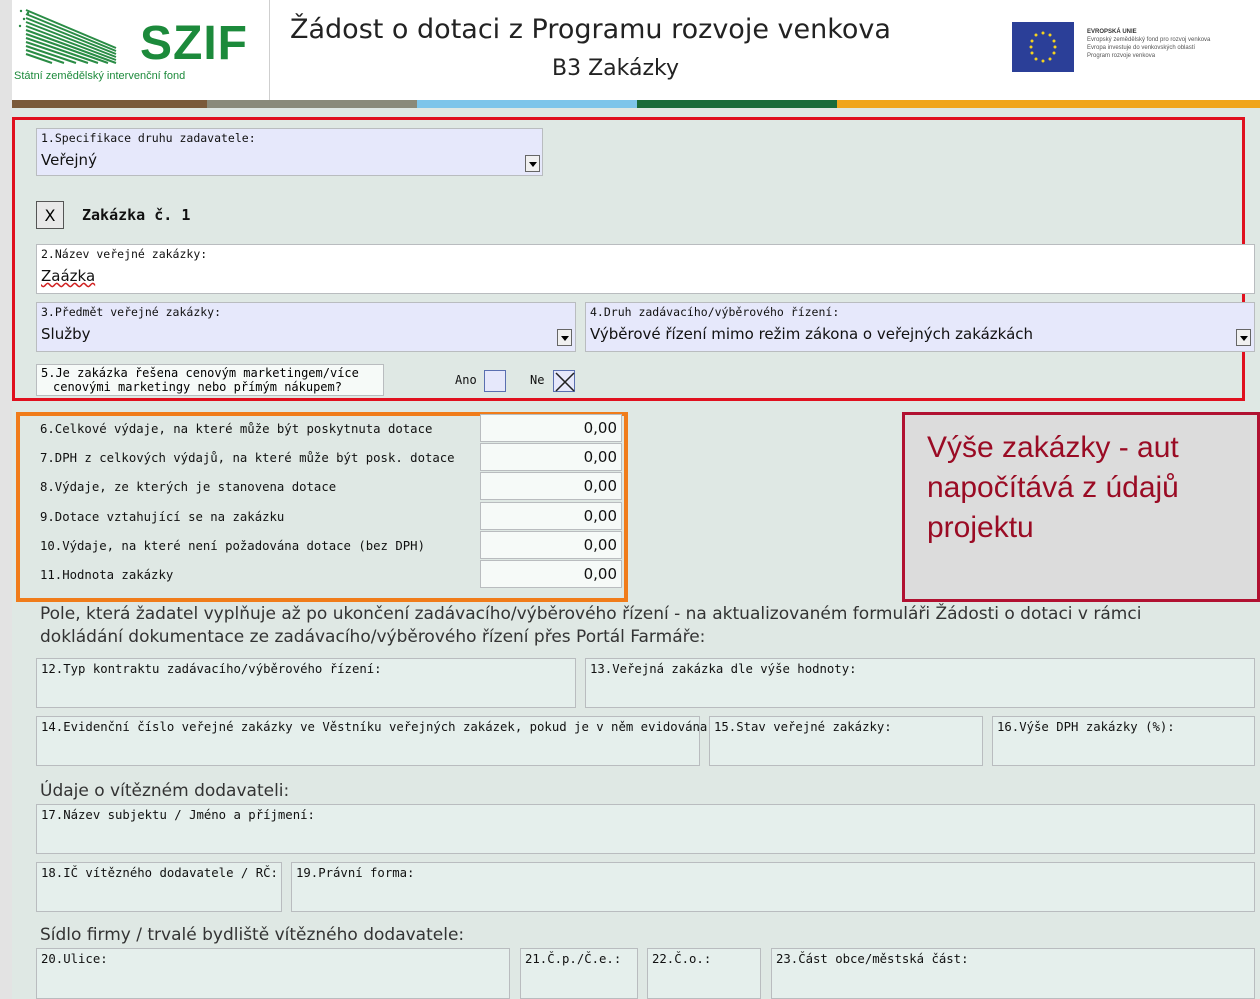 The height and width of the screenshot is (999, 1260). What do you see at coordinates (573, 959) in the screenshot?
I see `f21-label: 21.Č.p./Č.e.:` at bounding box center [573, 959].